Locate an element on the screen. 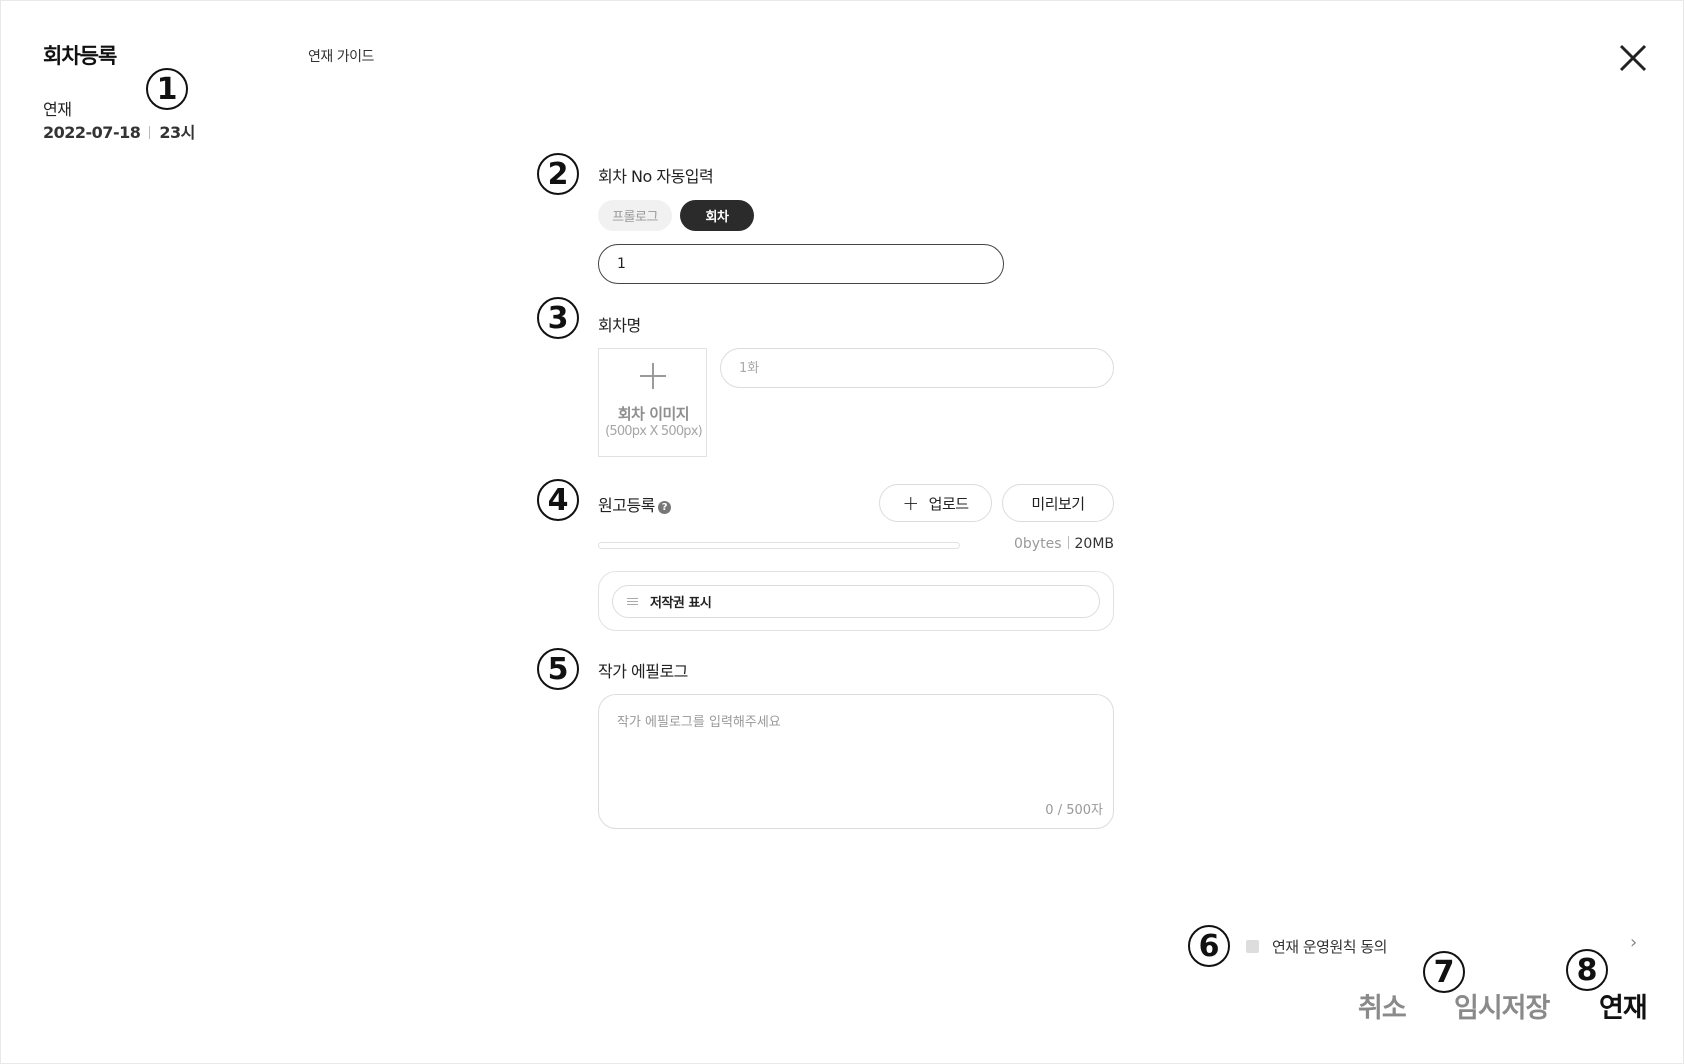 The width and height of the screenshot is (1684, 1064). upload-button: + 업로드 is located at coordinates (935, 503).